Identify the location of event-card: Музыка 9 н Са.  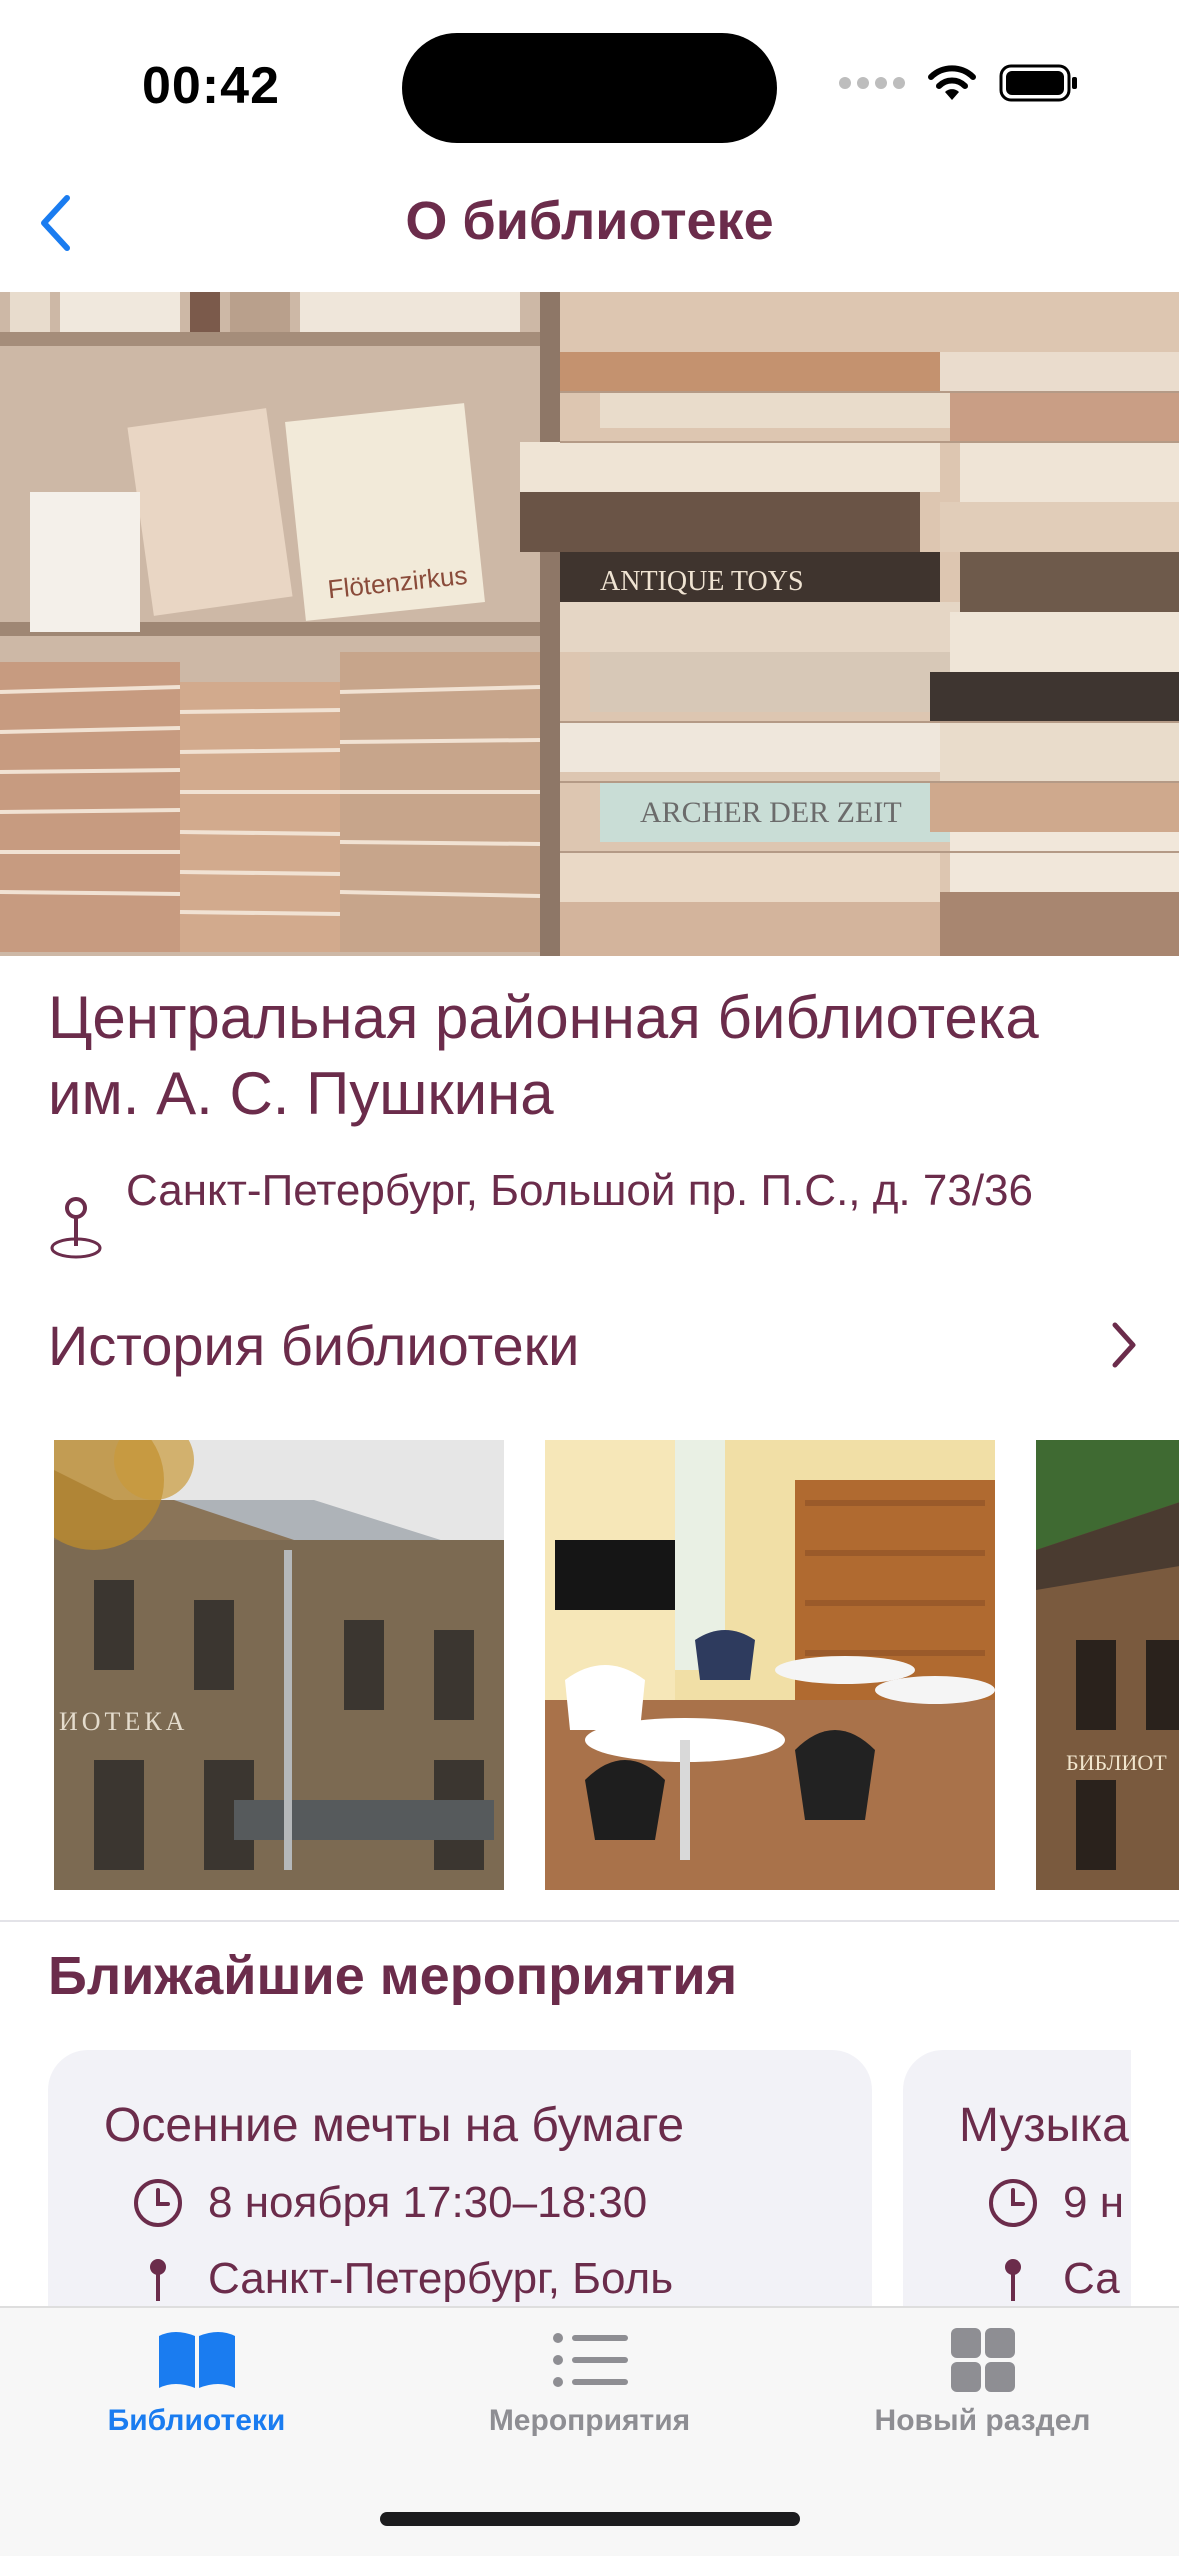
(1017, 2180).